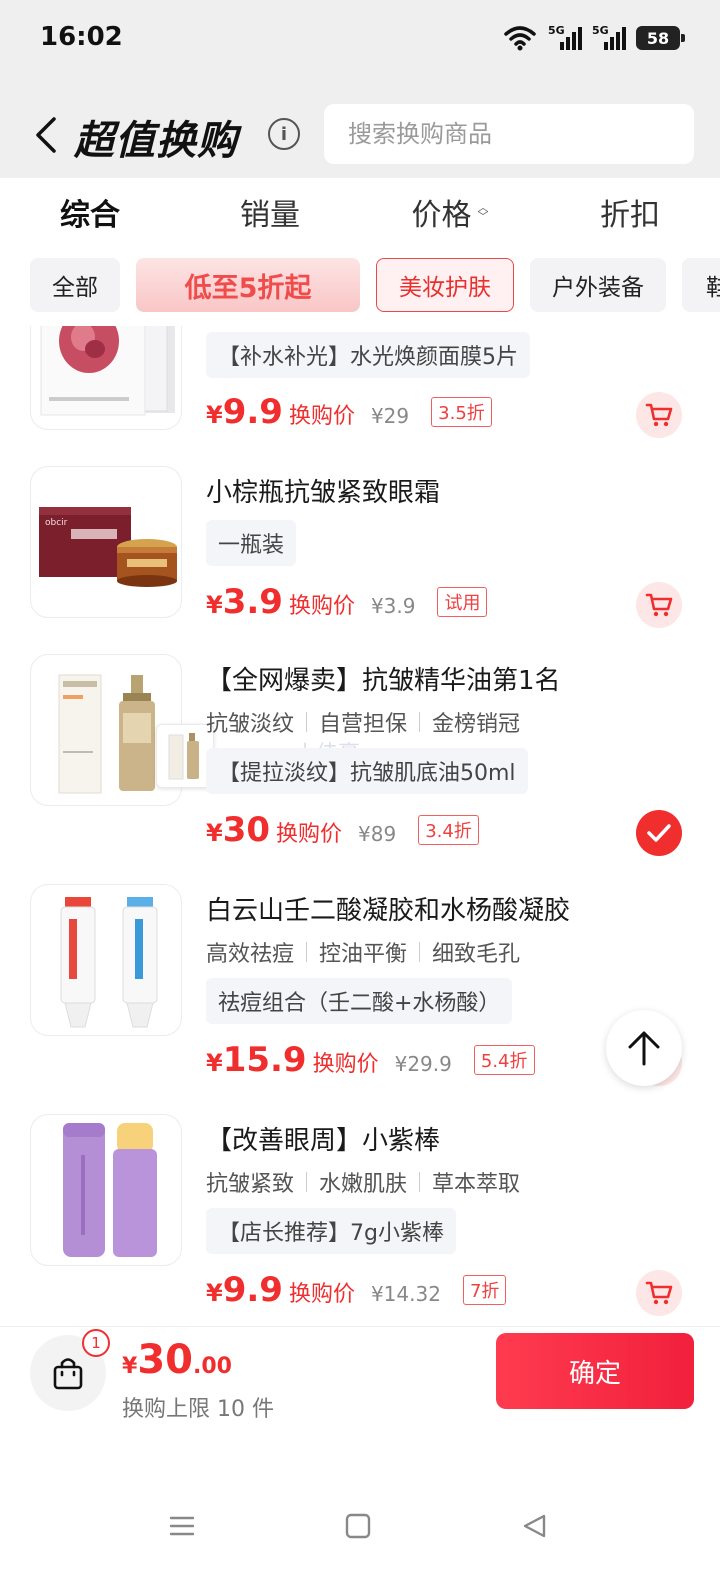 The height and width of the screenshot is (1584, 720). I want to click on check-icon, so click(659, 833).